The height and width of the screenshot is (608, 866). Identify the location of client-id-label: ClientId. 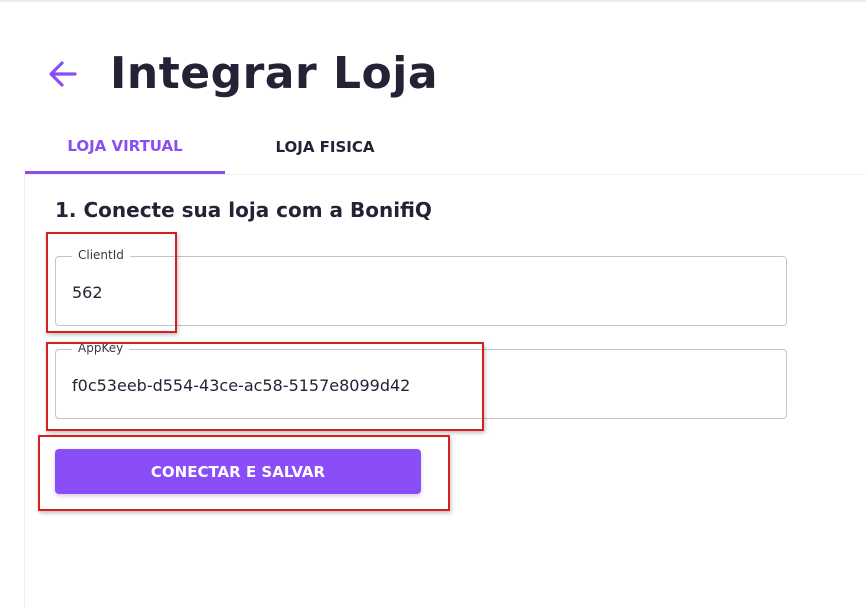
(101, 255).